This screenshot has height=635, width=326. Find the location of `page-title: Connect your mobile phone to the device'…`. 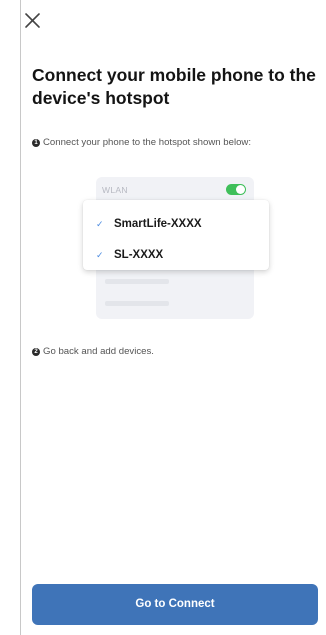

page-title: Connect your mobile phone to the device'… is located at coordinates (174, 86).